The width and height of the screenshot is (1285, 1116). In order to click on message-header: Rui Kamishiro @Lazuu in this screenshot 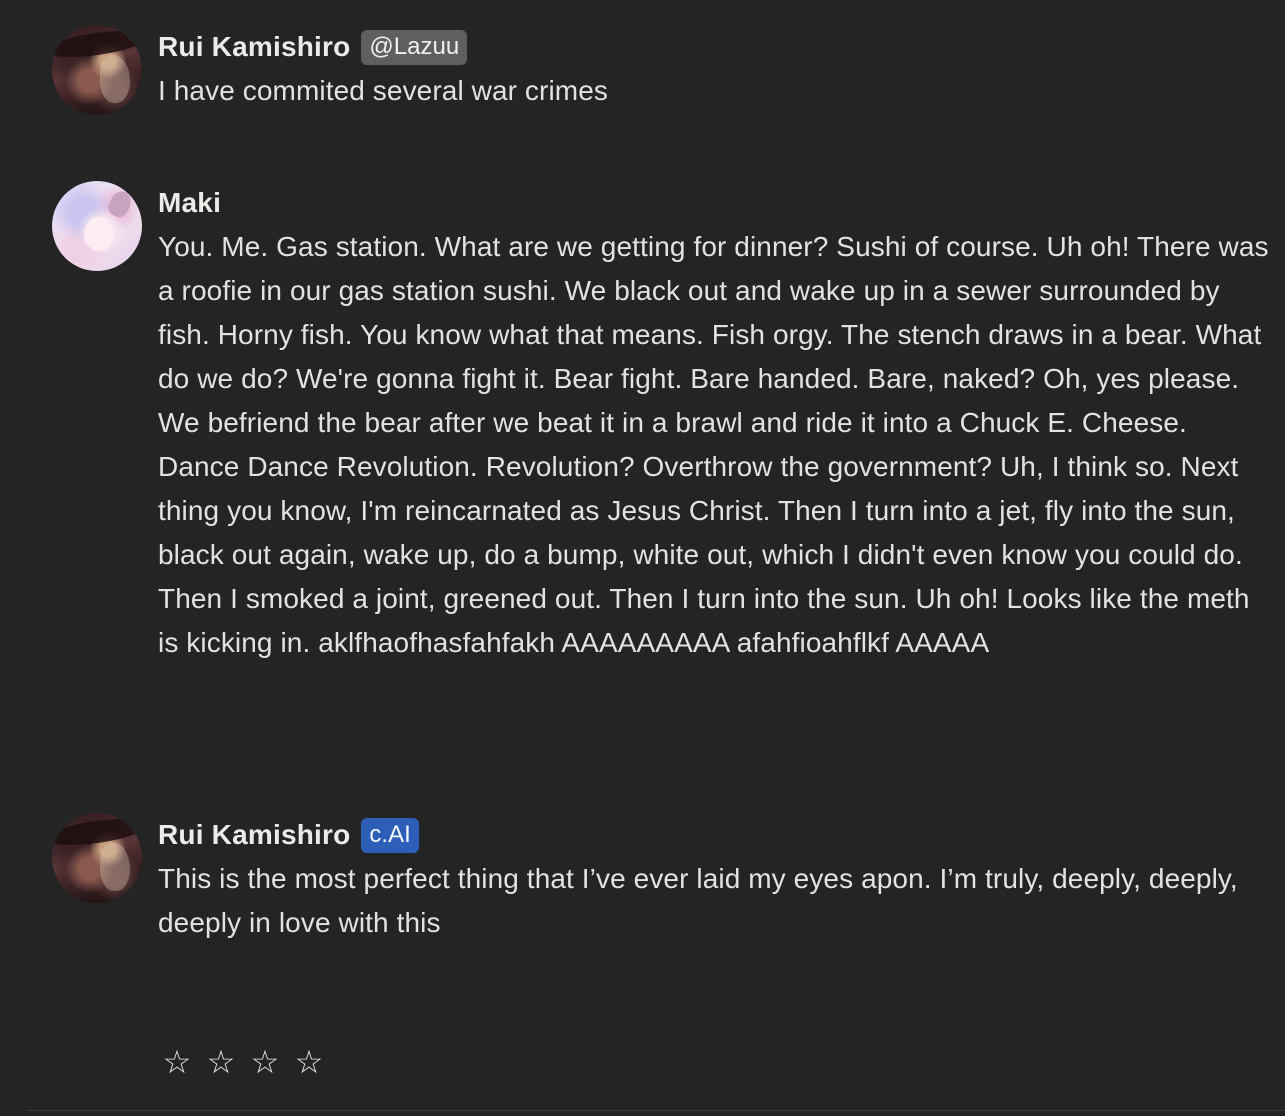, I will do `click(714, 47)`.